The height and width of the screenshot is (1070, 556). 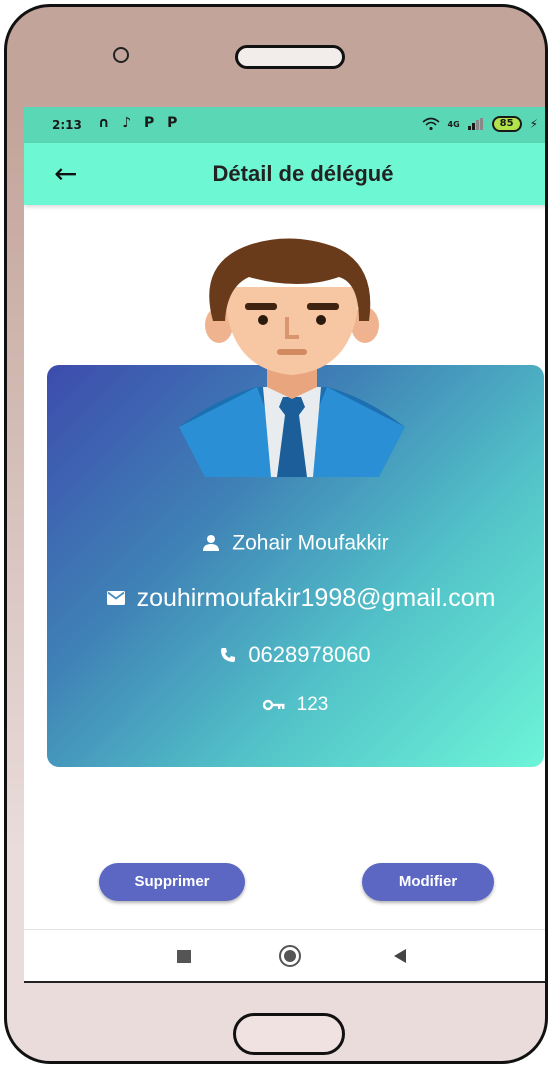 I want to click on network-label: 4G, so click(x=453, y=124).